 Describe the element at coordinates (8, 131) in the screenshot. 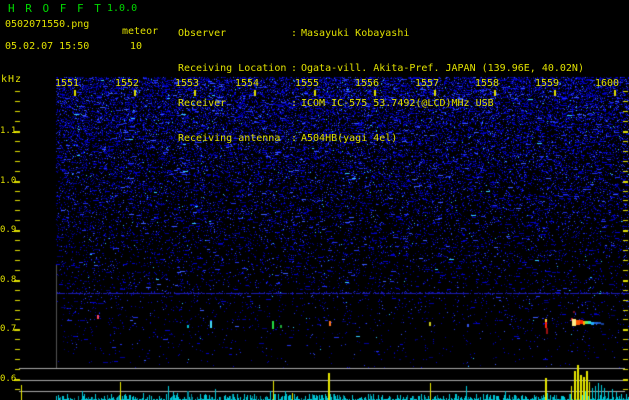

I see `freq-label: 1.1` at that location.